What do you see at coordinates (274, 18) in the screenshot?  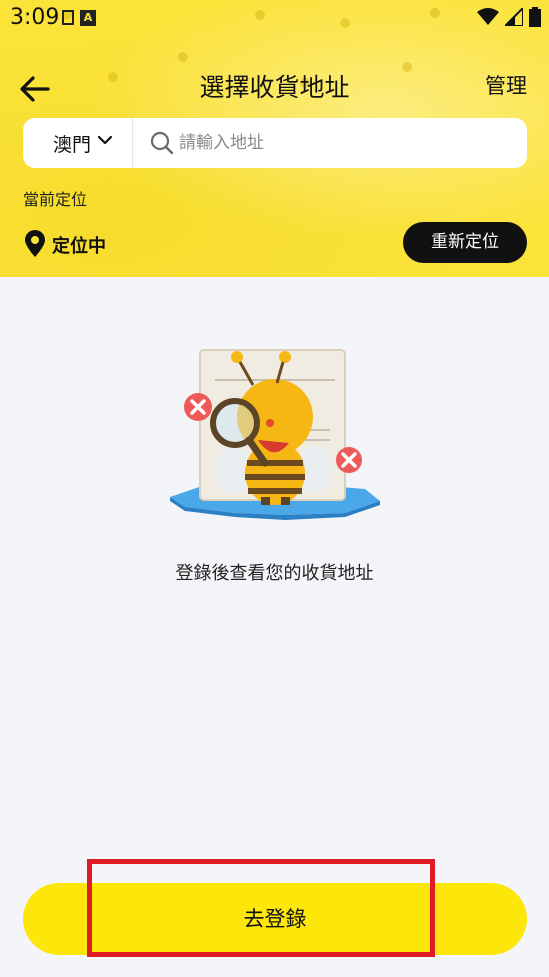 I see `status-bar: 3:09 A` at bounding box center [274, 18].